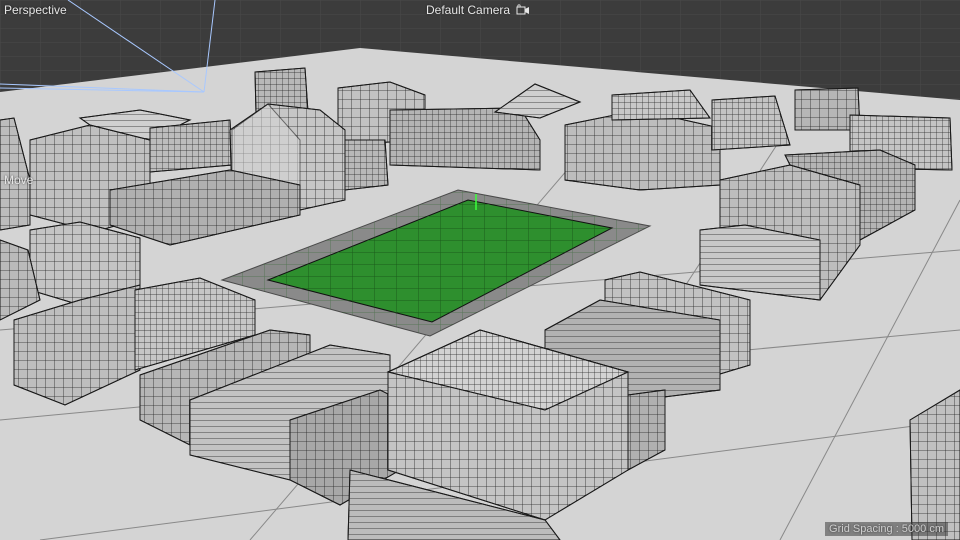 Image resolution: width=960 pixels, height=540 pixels. I want to click on grid-spacing-readout: Grid Spacing : 5000 cm, so click(886, 529).